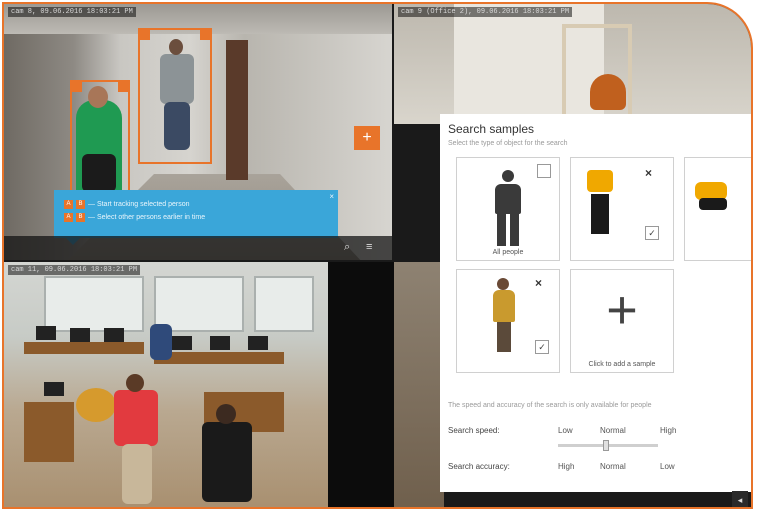 This screenshot has height=511, width=759. What do you see at coordinates (479, 466) in the screenshot?
I see `search-accuracy-label: Search accuracy:` at bounding box center [479, 466].